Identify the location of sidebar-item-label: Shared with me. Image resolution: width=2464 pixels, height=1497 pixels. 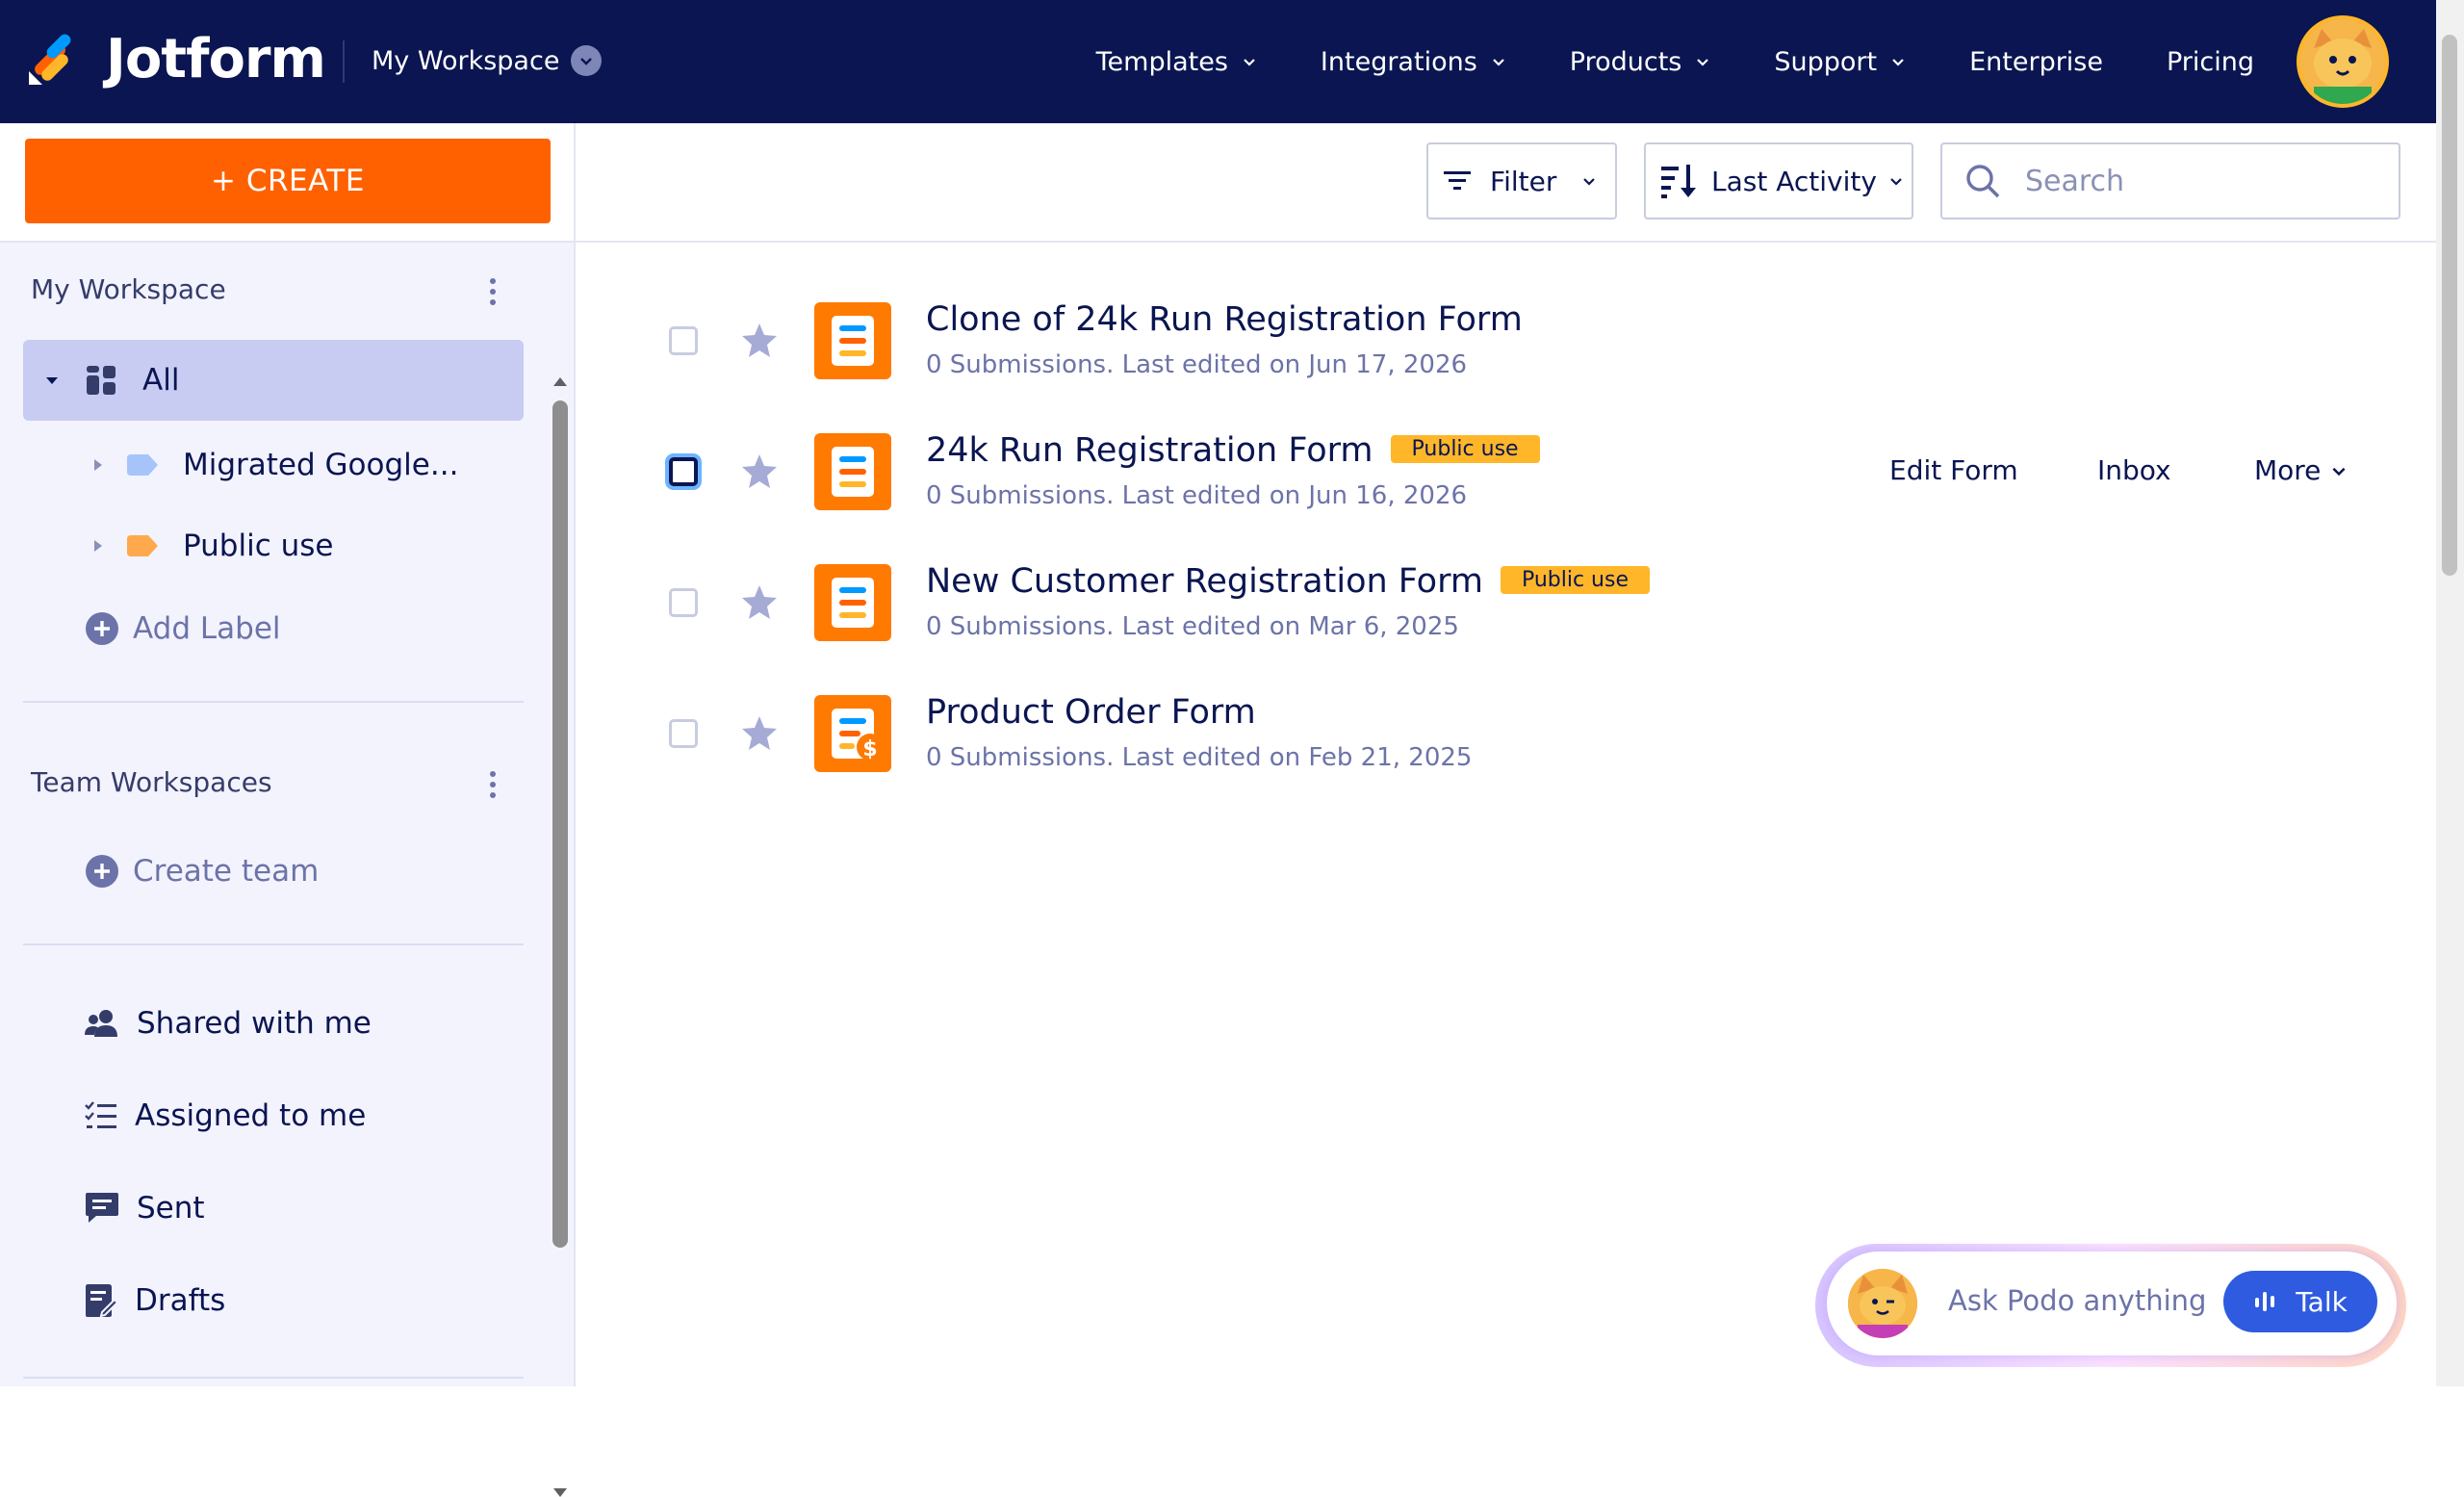
(254, 1023).